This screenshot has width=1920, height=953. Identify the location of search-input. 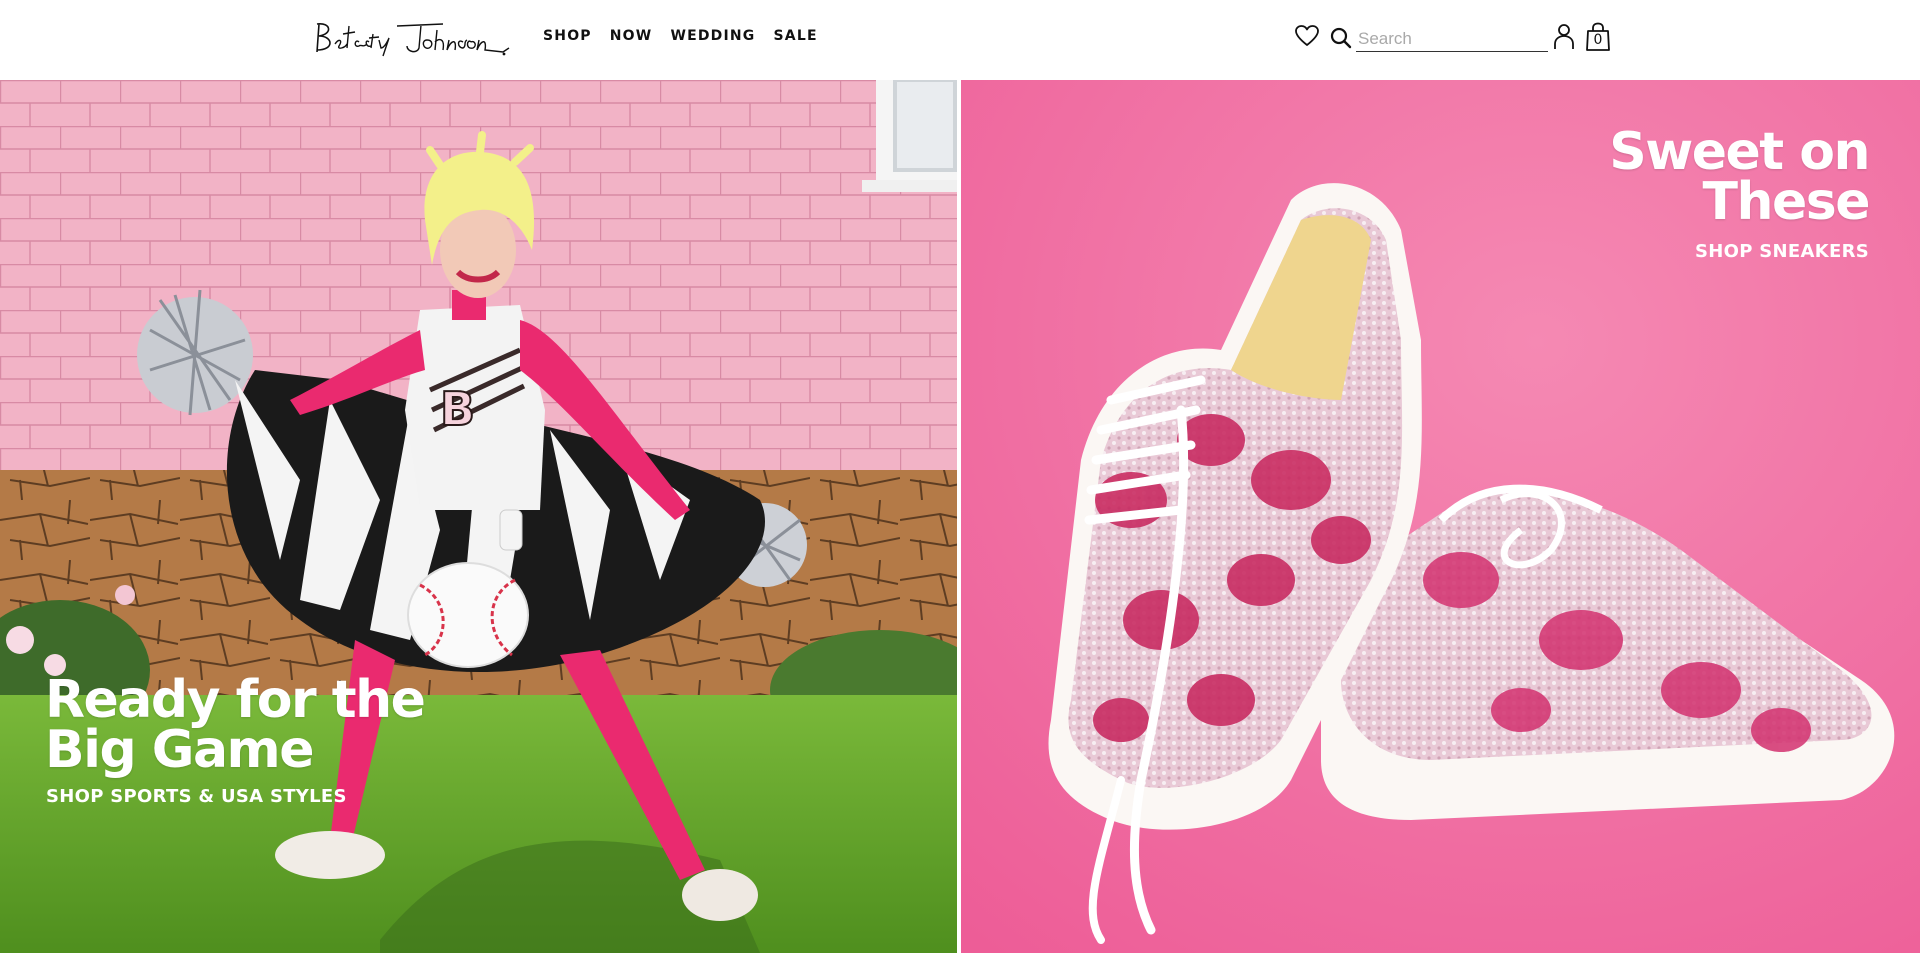
(1452, 39).